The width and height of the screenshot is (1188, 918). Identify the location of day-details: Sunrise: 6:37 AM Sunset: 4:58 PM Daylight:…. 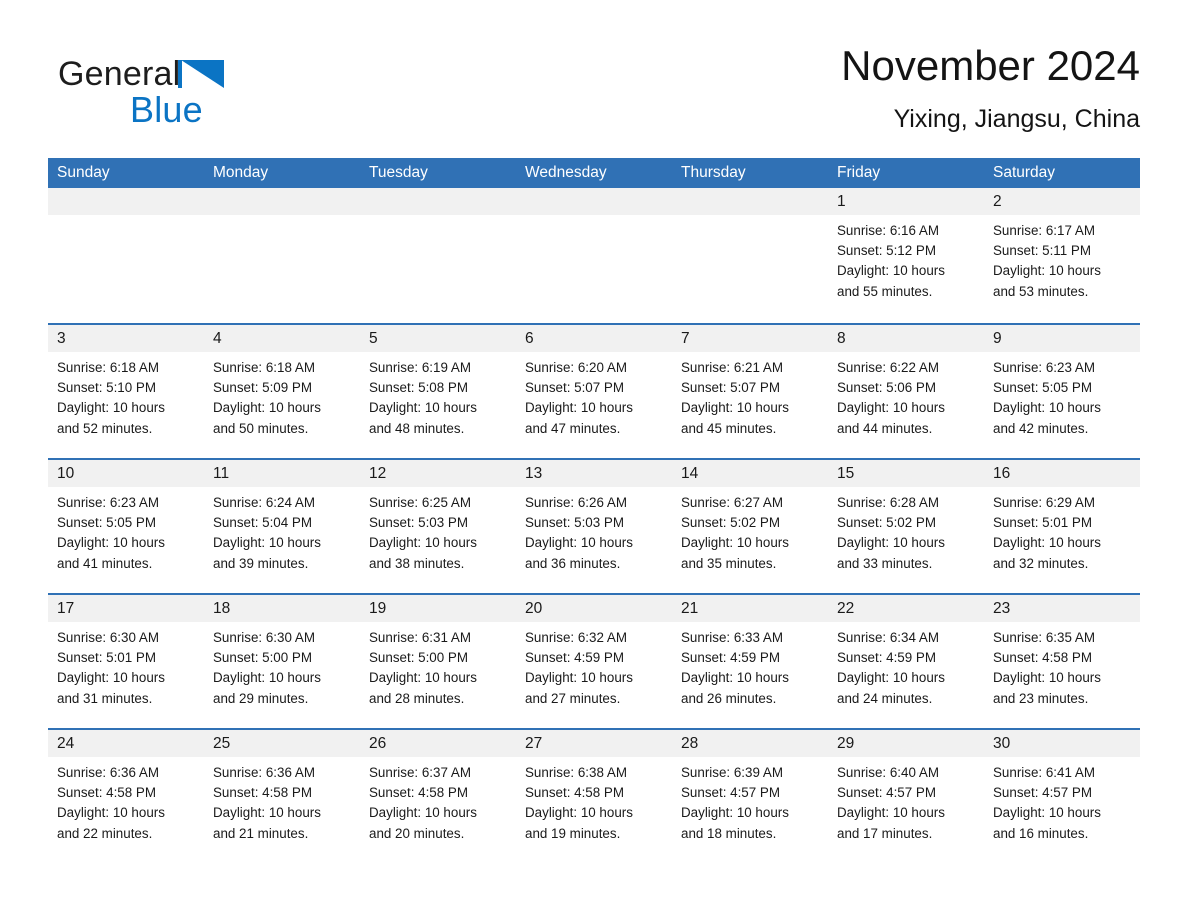
(438, 800).